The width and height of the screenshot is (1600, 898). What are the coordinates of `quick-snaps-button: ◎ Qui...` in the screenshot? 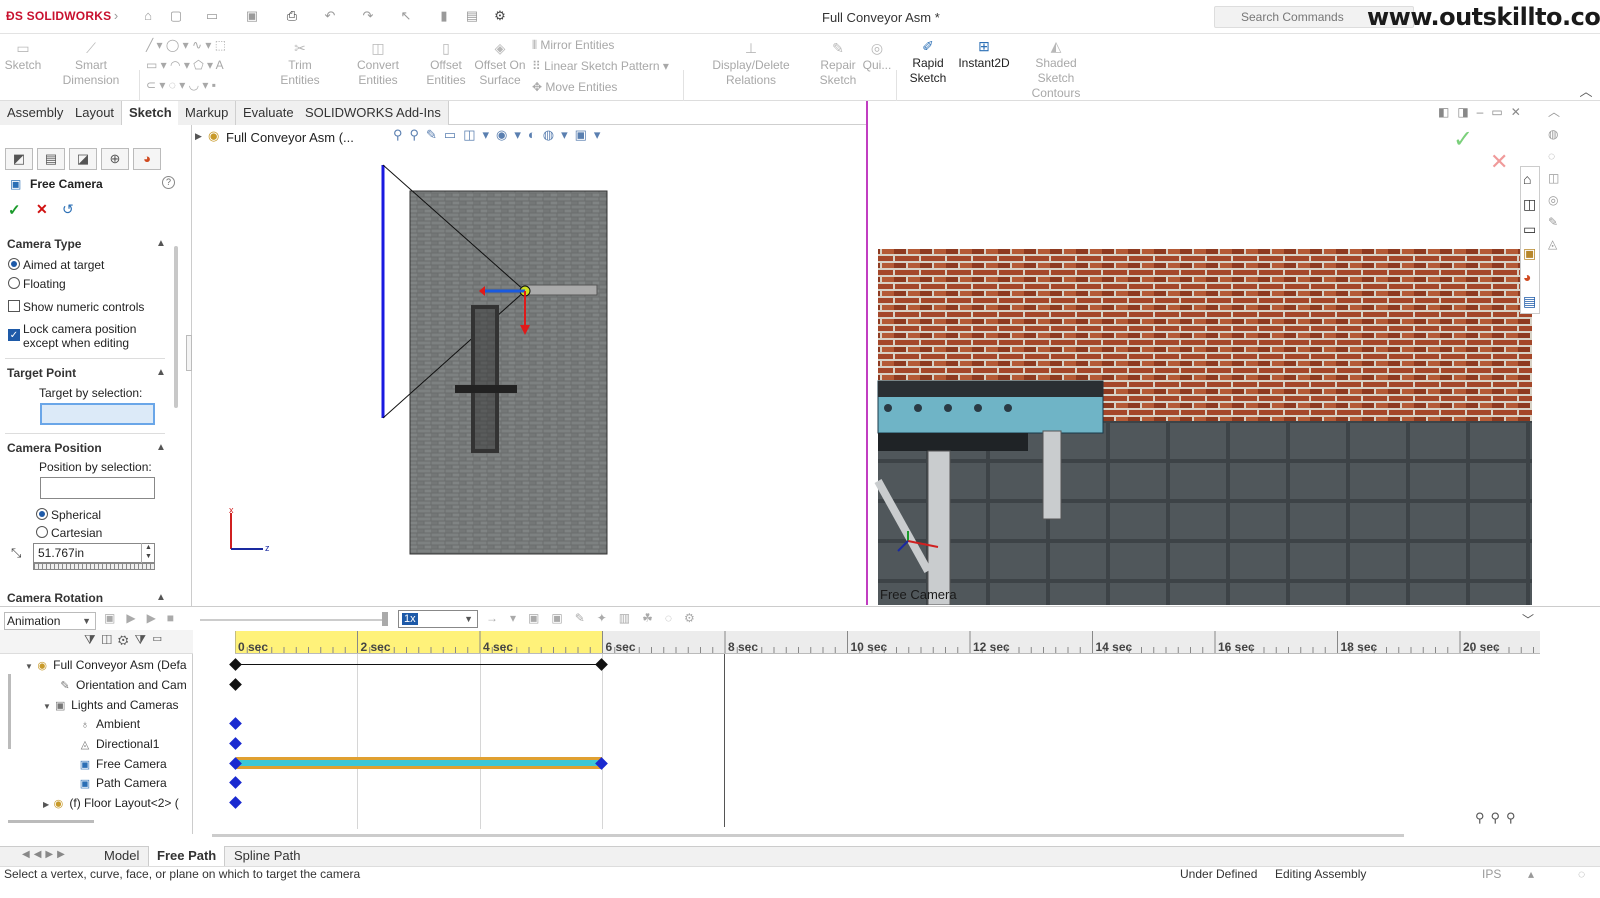 It's located at (877, 56).